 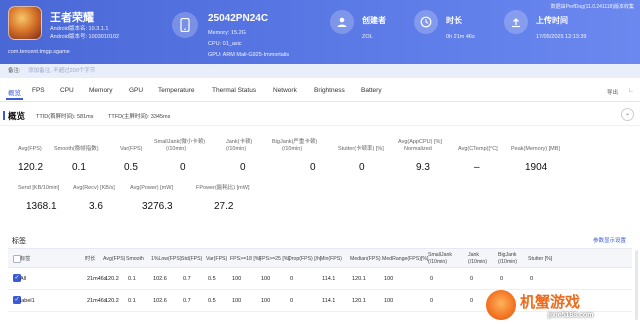 I want to click on device-cpu: CPU: 01_asic, so click(x=225, y=44).